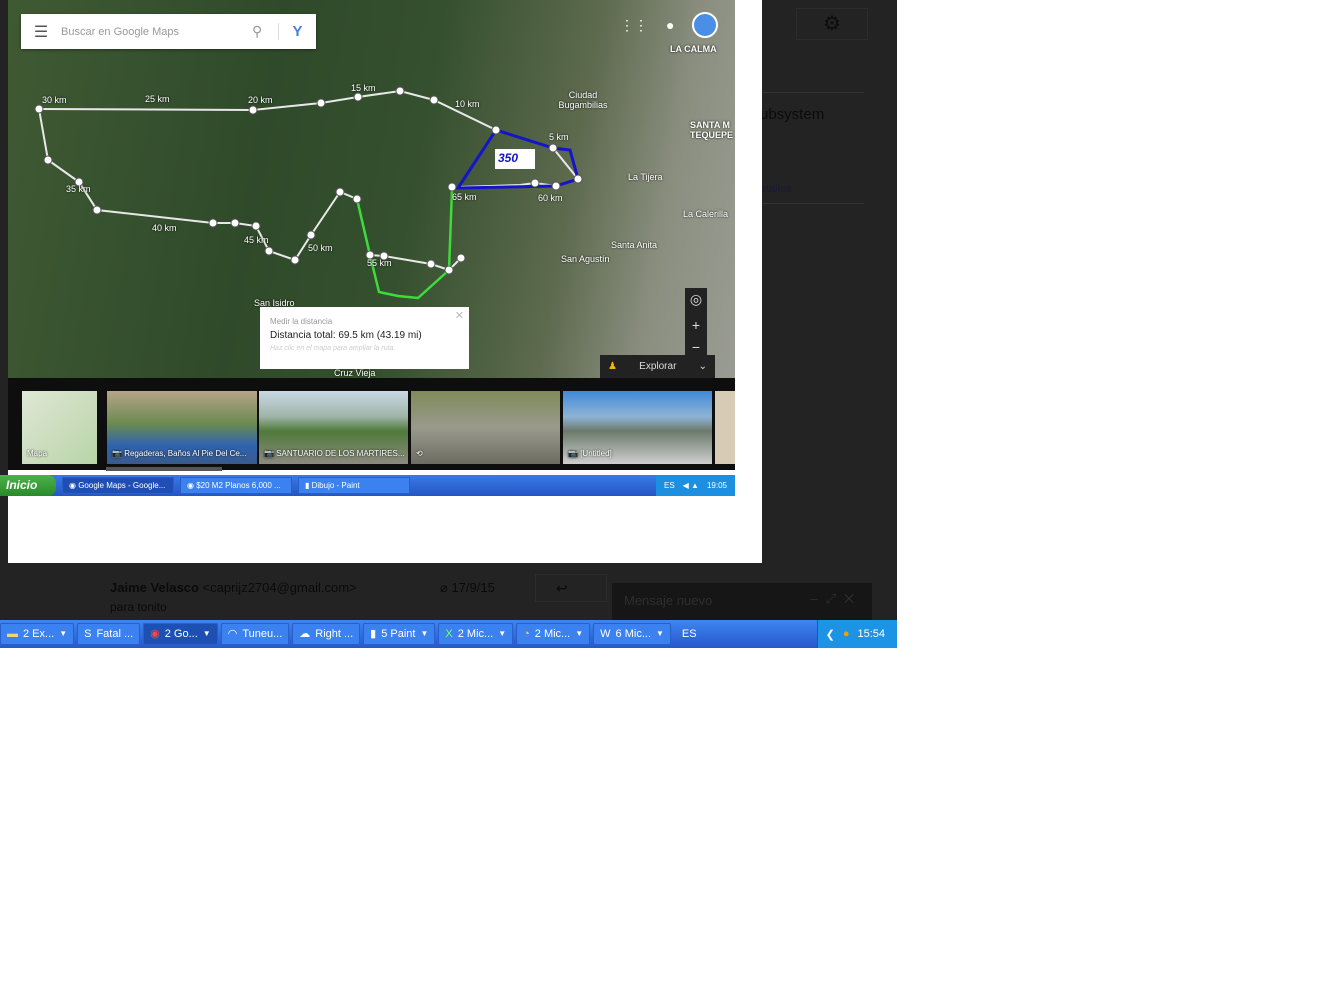  I want to click on km-label: 10 km, so click(467, 104).